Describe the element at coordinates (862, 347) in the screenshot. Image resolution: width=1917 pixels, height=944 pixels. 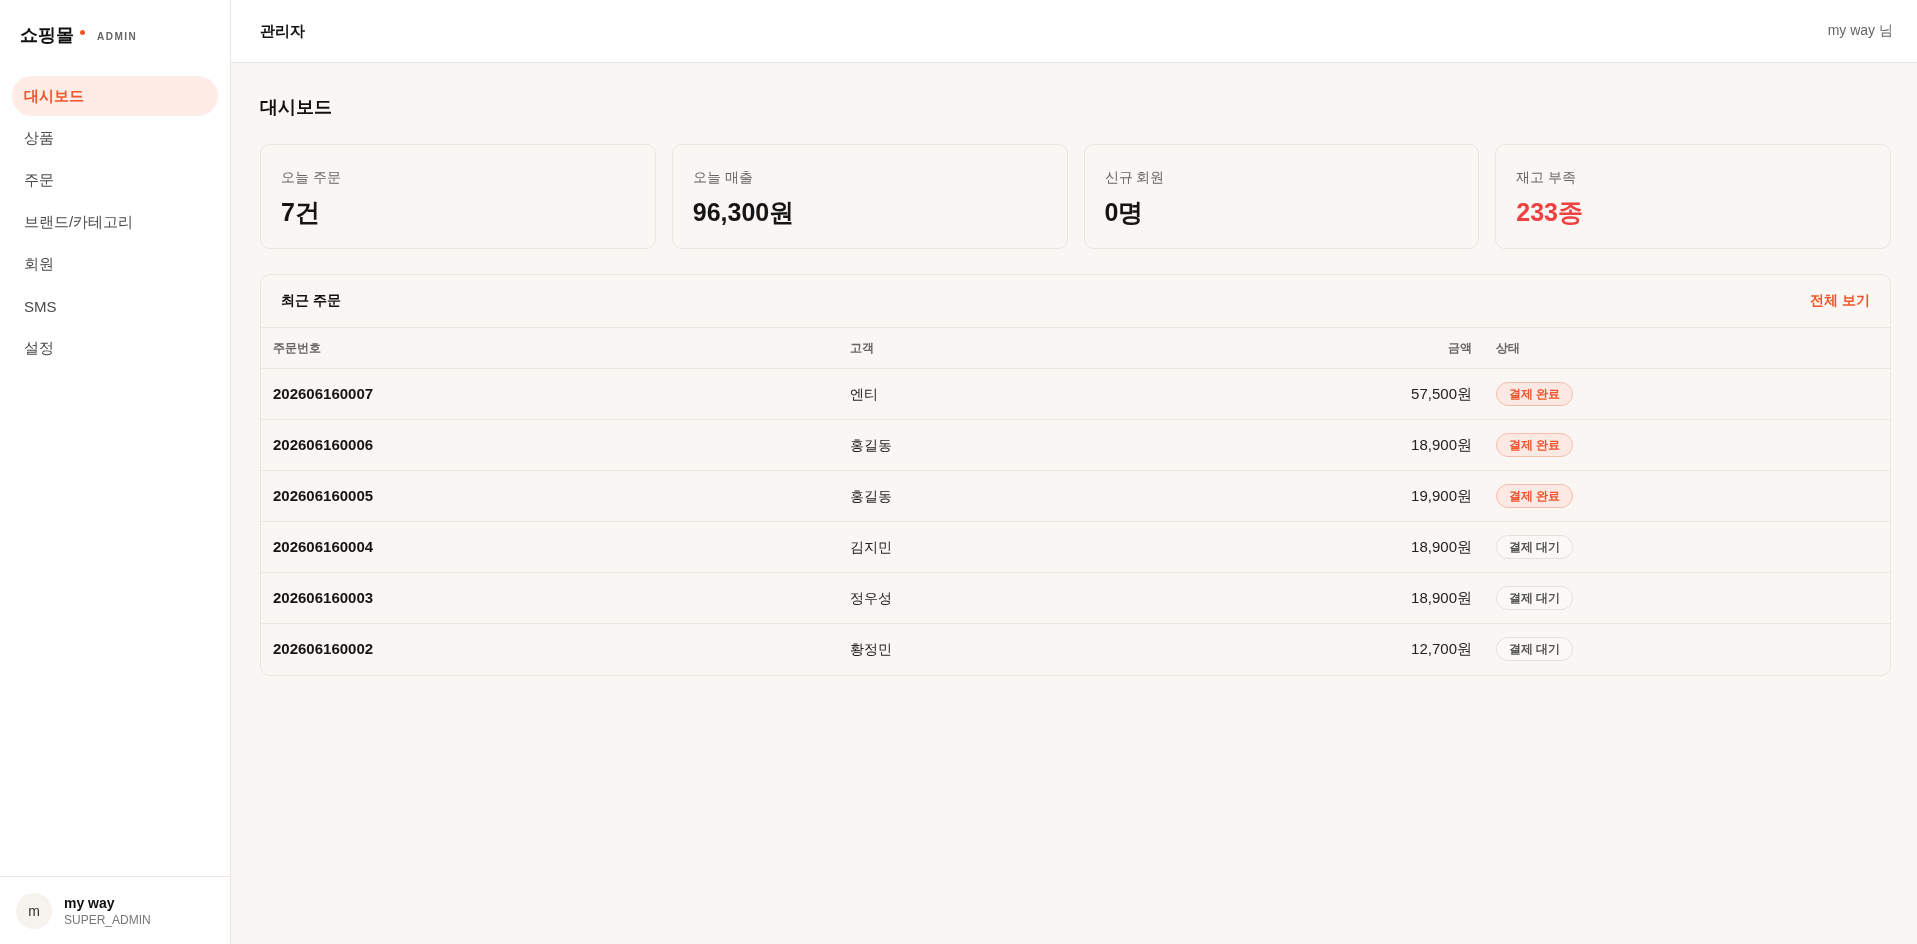
I see `column-header: 고객` at that location.